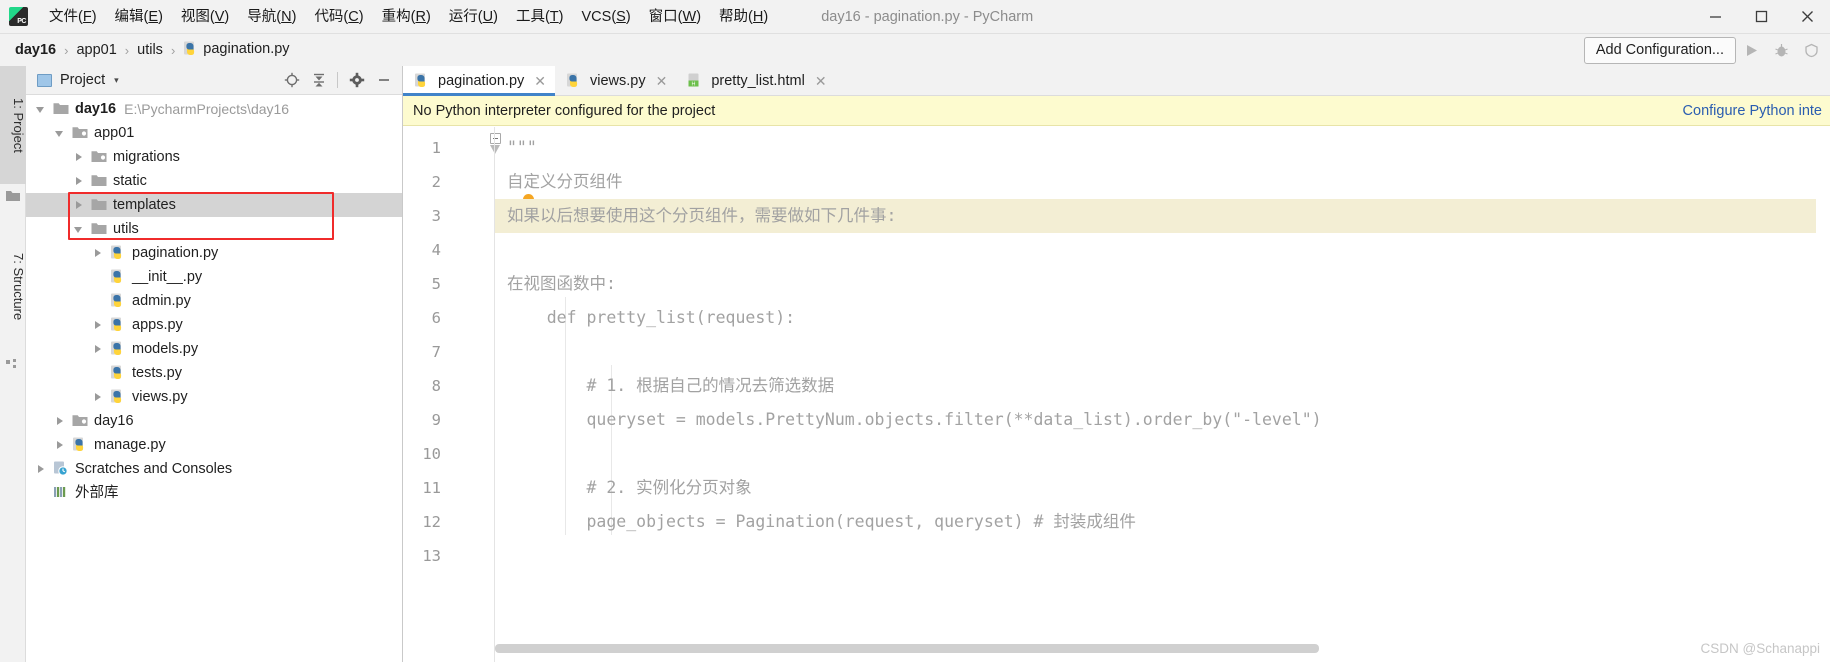  Describe the element at coordinates (246, 48) in the screenshot. I see `breadcrumb-label: pagination.py` at that location.